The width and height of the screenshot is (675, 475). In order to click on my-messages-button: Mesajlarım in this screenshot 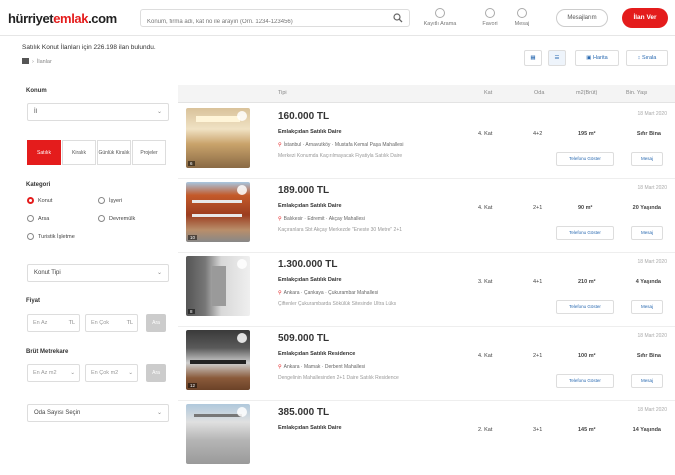, I will do `click(582, 18)`.